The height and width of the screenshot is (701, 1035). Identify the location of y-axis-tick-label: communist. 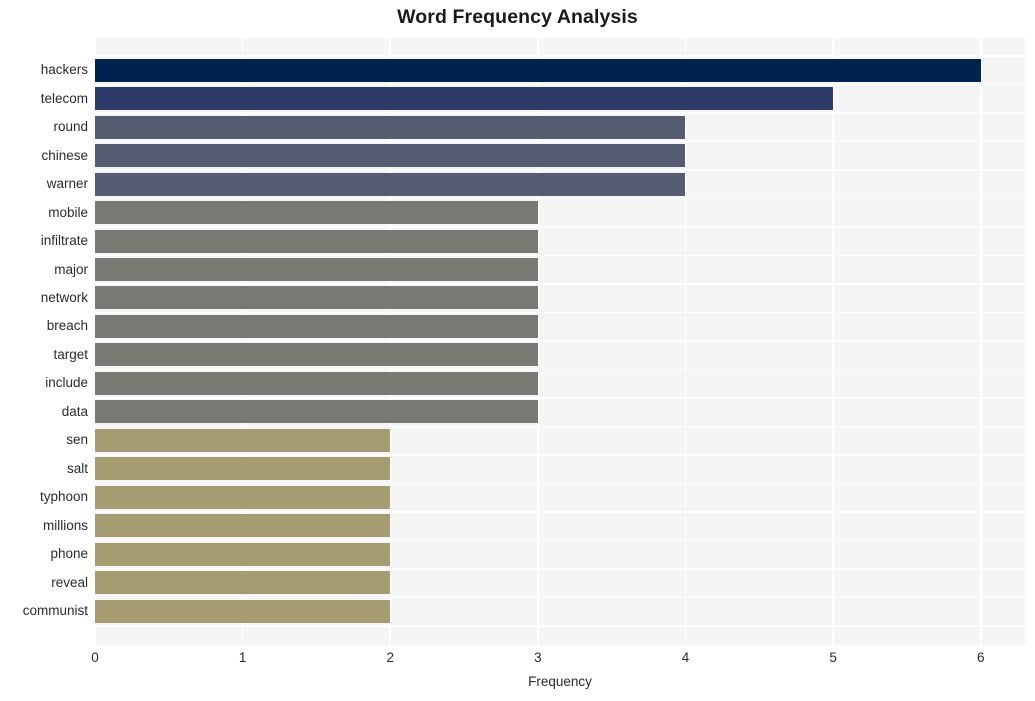
(55, 611).